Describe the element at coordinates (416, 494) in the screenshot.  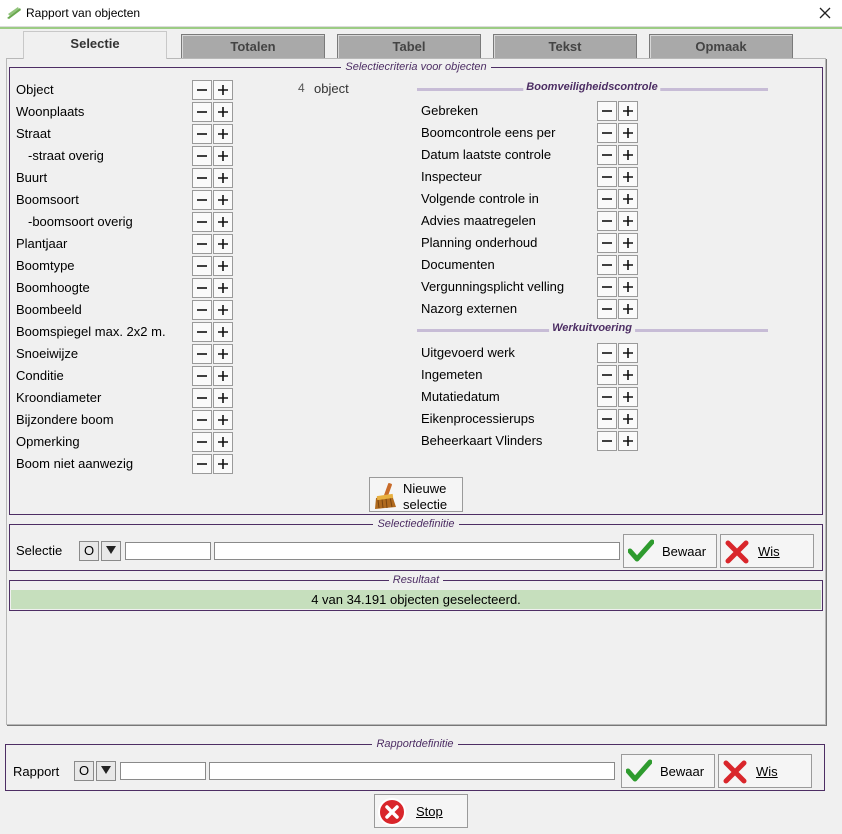
I see `new-selection-button: Nieuwe selectie` at that location.